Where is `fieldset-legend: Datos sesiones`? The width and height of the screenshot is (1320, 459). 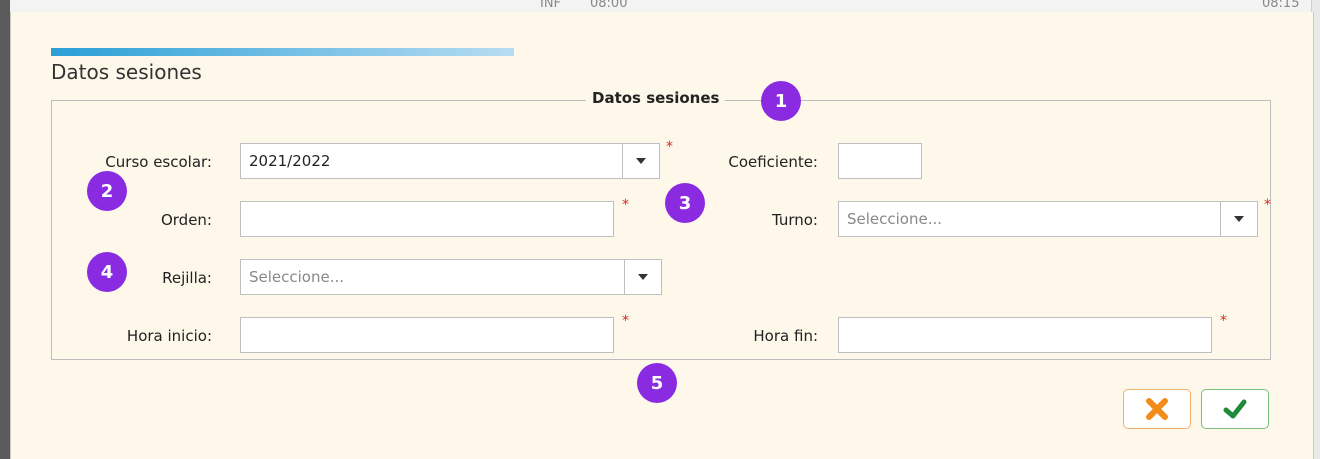 fieldset-legend: Datos sesiones is located at coordinates (656, 98).